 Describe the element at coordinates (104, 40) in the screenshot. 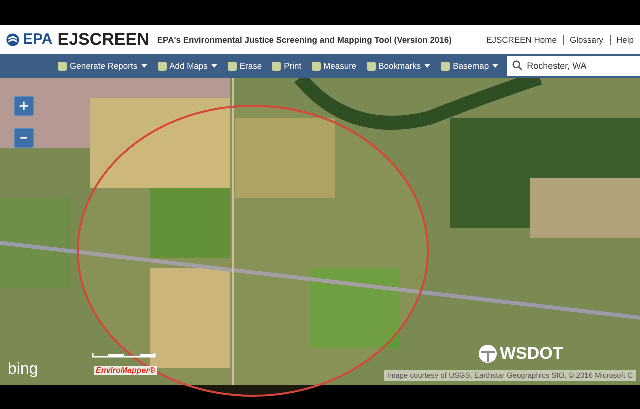

I see `app-title: EJSCREEN` at that location.